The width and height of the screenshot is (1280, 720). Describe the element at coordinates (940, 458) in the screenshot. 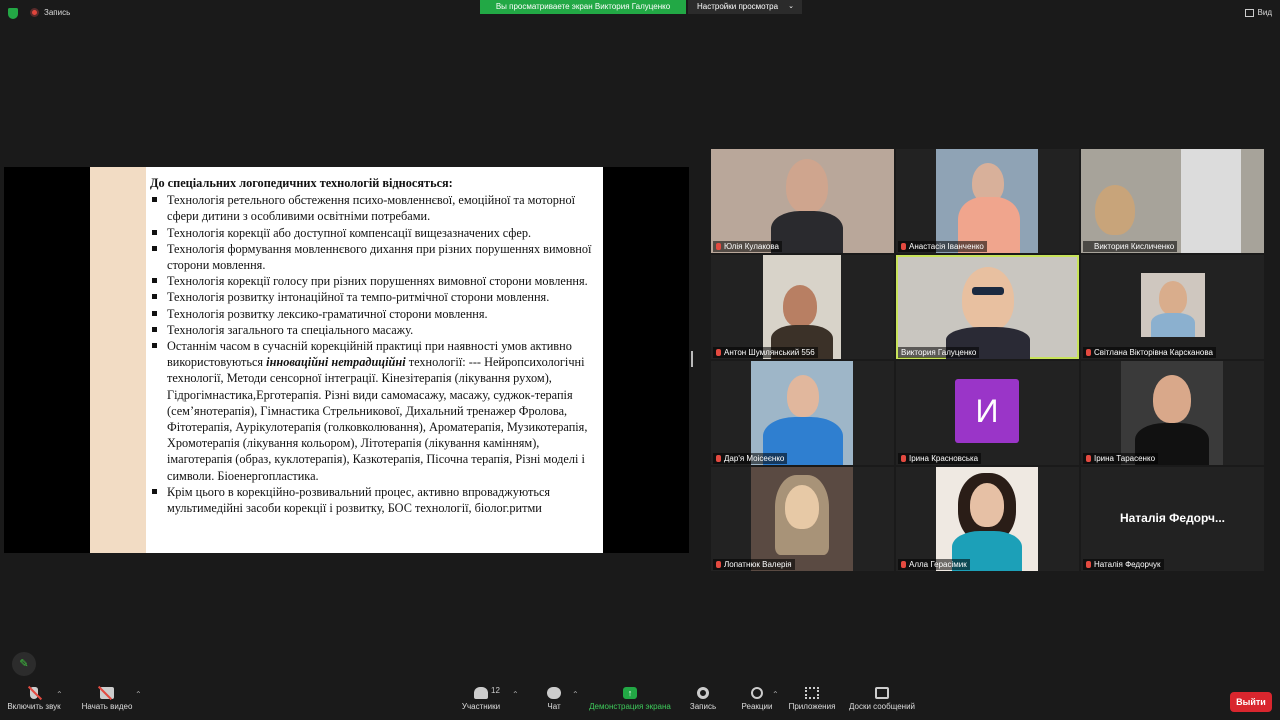

I see `participant-name: Ірина Красновська` at that location.